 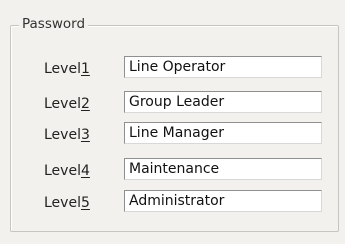 What do you see at coordinates (85, 171) in the screenshot?
I see `level-4-label-key: 4` at bounding box center [85, 171].